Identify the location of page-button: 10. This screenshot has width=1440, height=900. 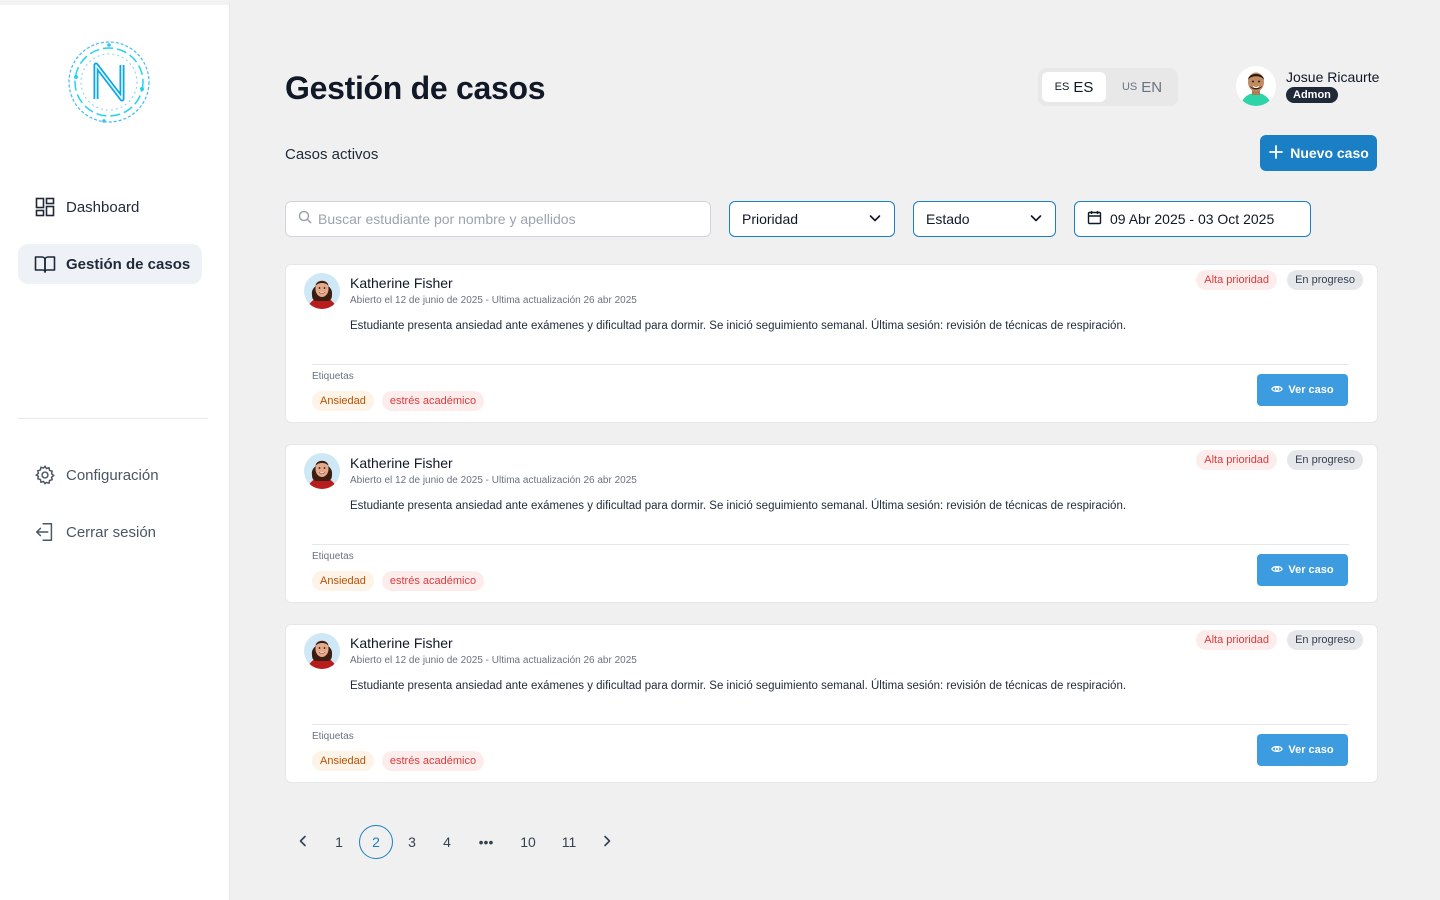
(528, 842).